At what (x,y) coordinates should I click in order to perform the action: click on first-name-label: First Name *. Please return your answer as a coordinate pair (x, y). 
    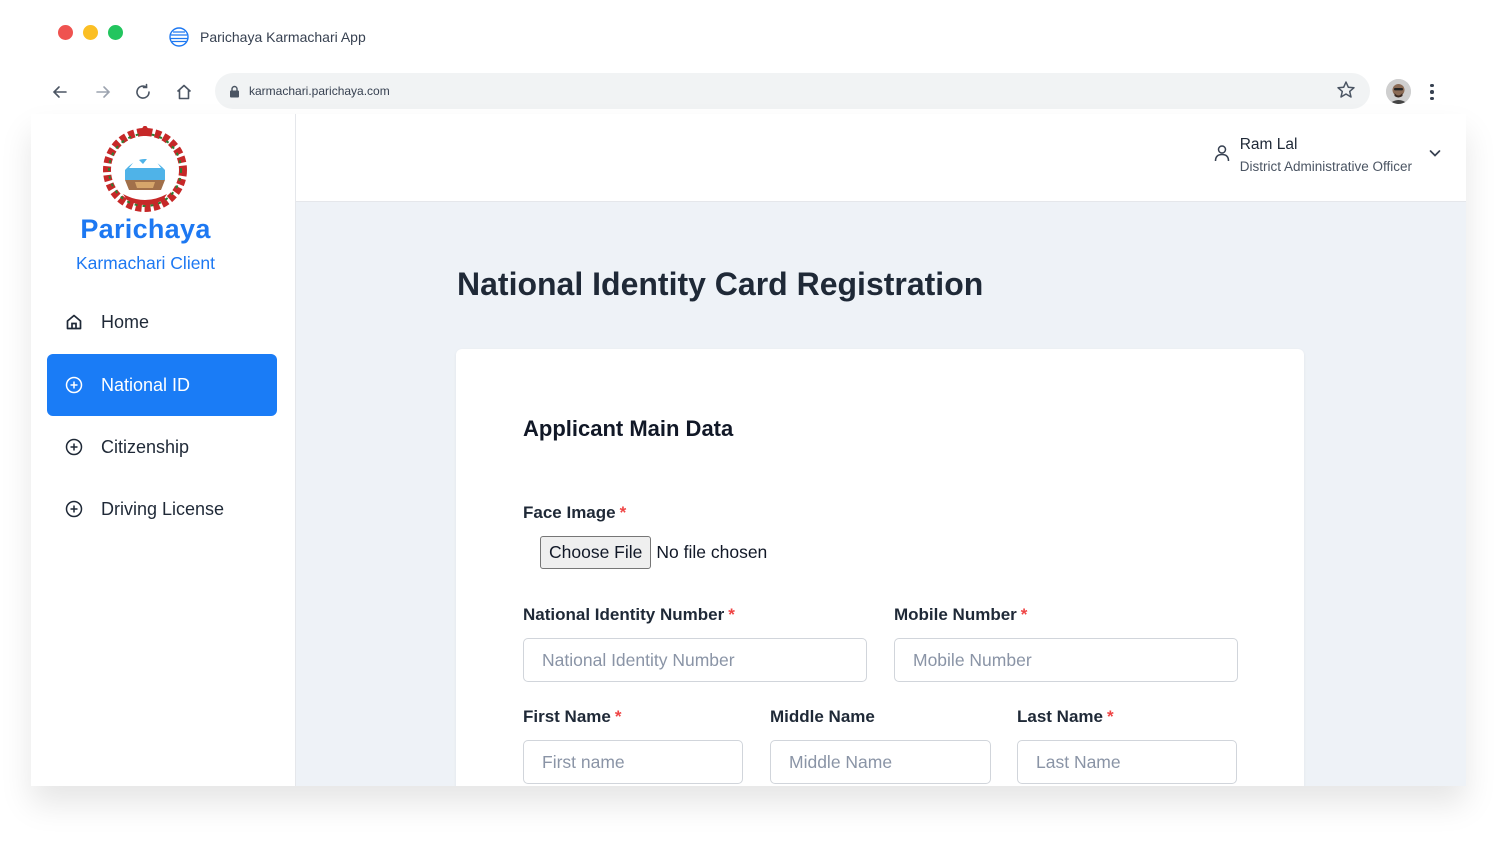
    Looking at the image, I should click on (572, 717).